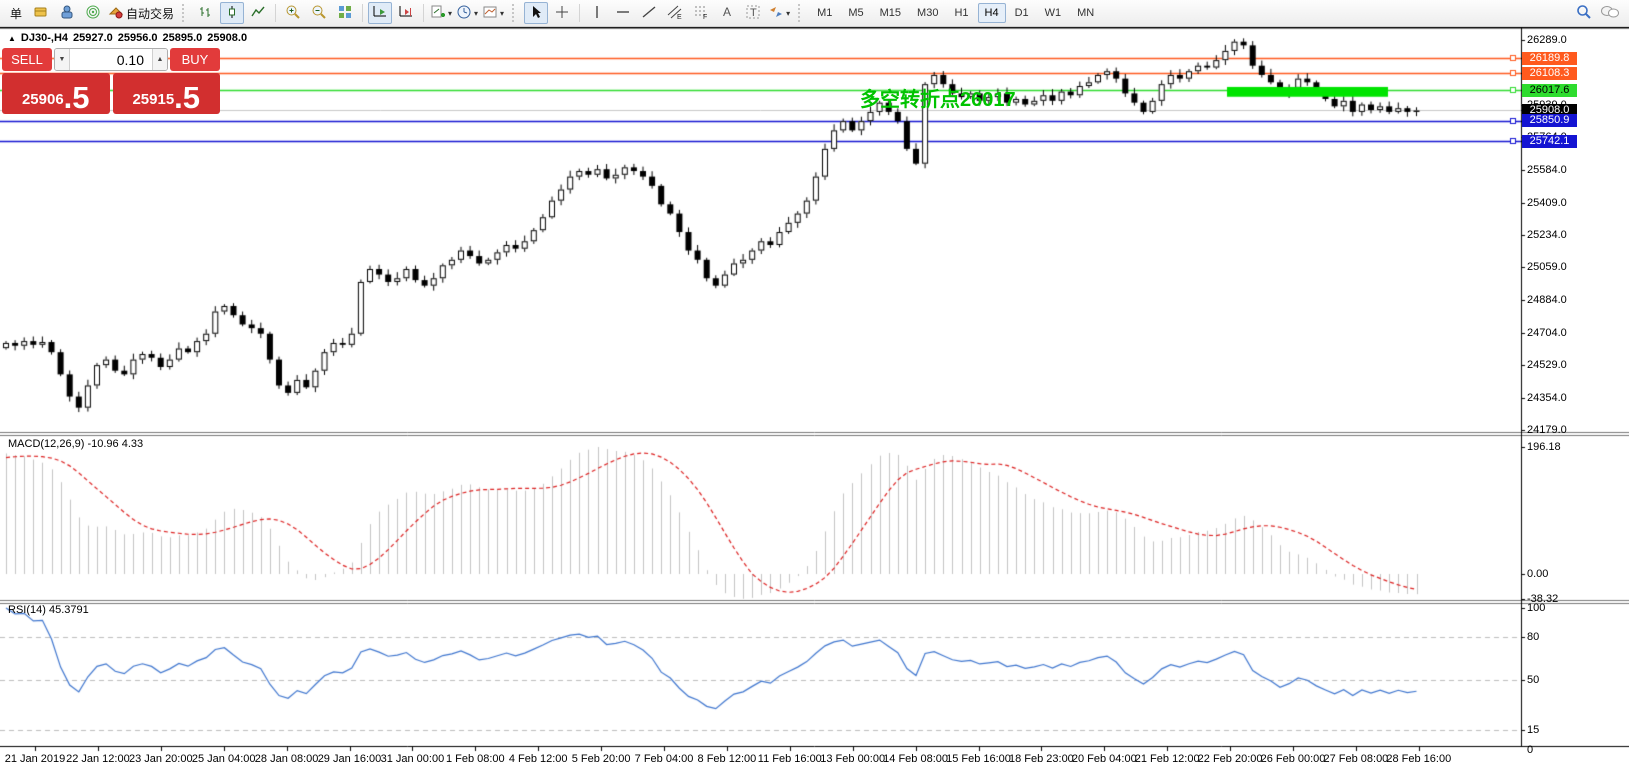 This screenshot has width=1629, height=771. Describe the element at coordinates (675, 13) in the screenshot. I see `toolbar-equidistant-channel-button: E` at that location.